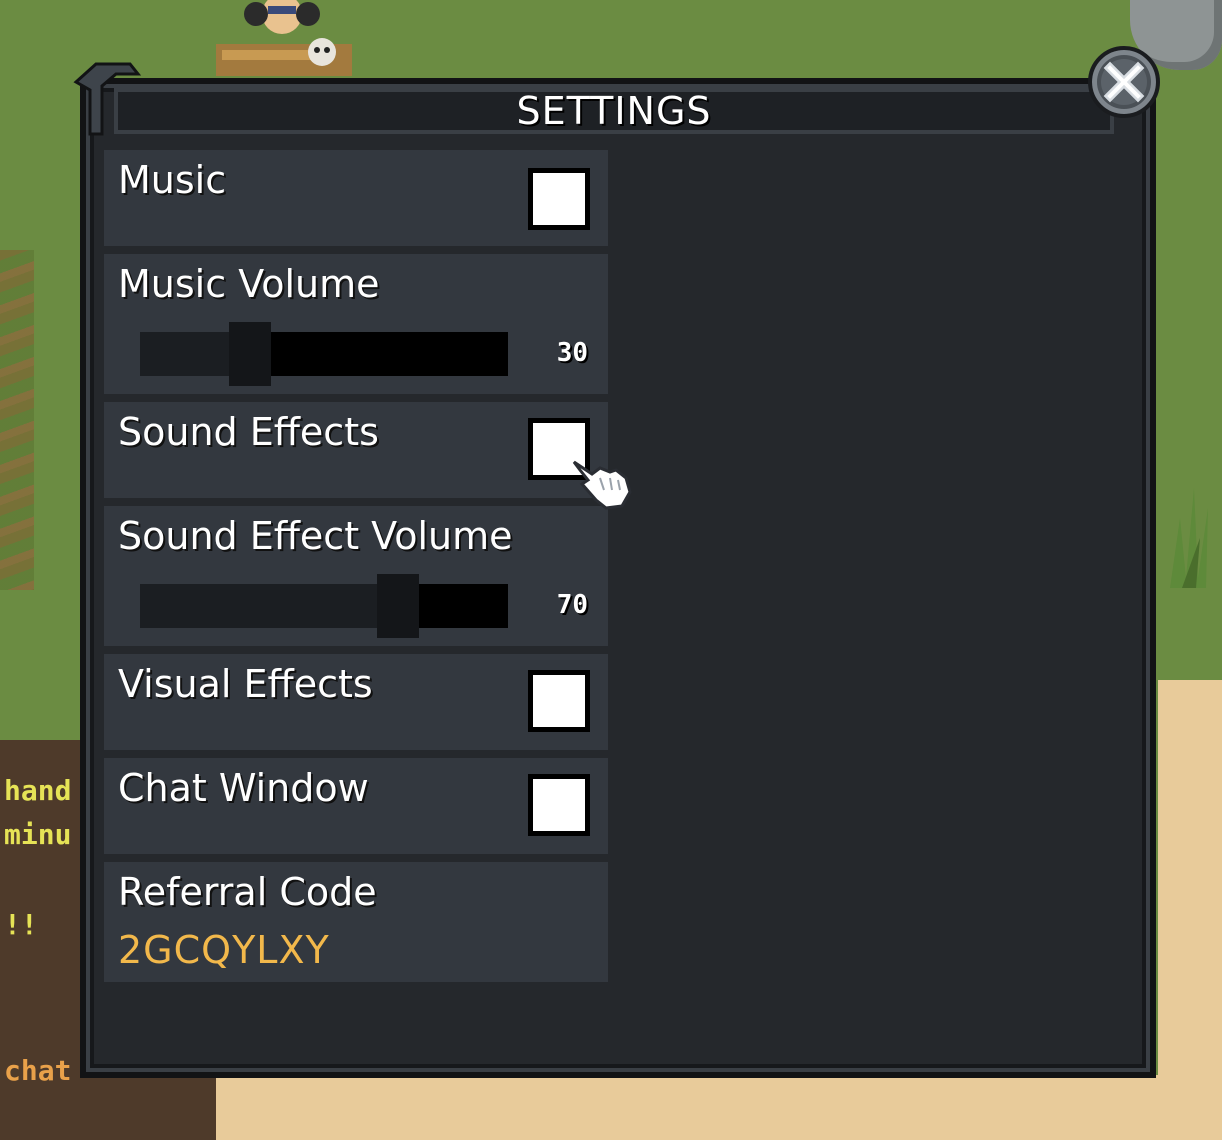 Image resolution: width=1222 pixels, height=1140 pixels. What do you see at coordinates (572, 605) in the screenshot?
I see `sound-effect-volume-value: 70` at bounding box center [572, 605].